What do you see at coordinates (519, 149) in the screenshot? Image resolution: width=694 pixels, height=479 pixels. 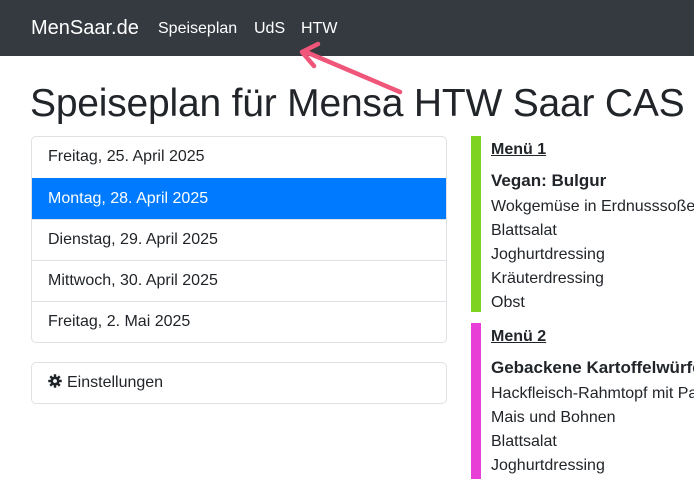 I see `menu-title: Menü 1` at bounding box center [519, 149].